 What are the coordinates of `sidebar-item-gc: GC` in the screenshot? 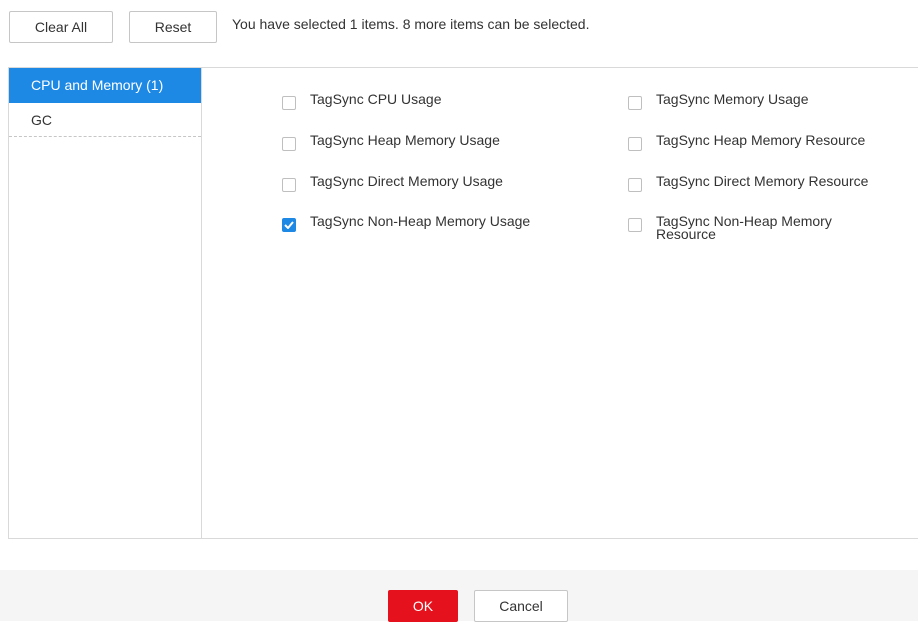 It's located at (105, 120).